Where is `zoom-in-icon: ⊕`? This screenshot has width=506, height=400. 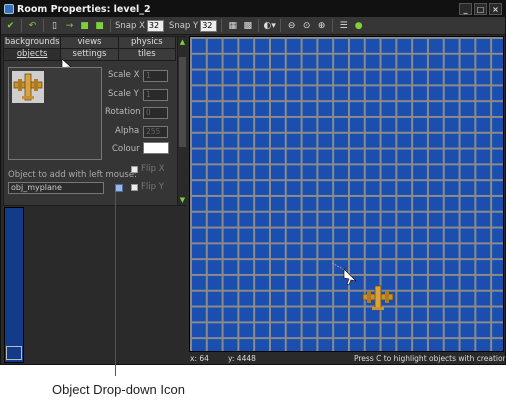
zoom-in-icon: ⊕ is located at coordinates (321, 25).